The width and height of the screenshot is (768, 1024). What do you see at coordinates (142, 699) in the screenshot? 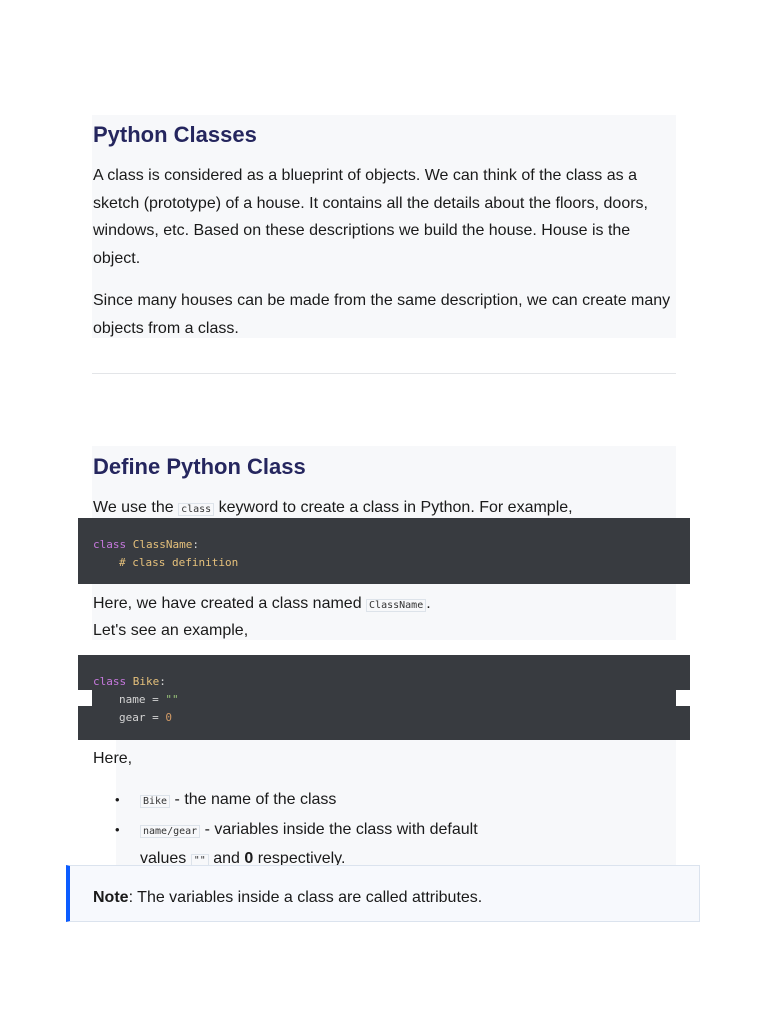
I see `code-text: name =` at bounding box center [142, 699].